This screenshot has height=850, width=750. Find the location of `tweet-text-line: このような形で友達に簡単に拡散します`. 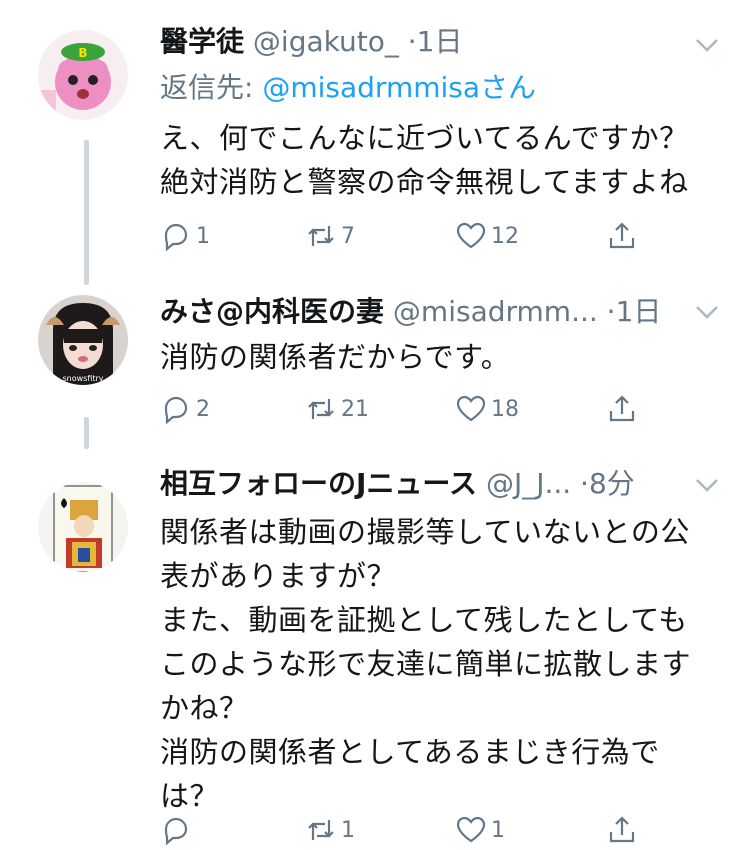

tweet-text-line: このような形で友達に簡単に拡散します is located at coordinates (426, 664).